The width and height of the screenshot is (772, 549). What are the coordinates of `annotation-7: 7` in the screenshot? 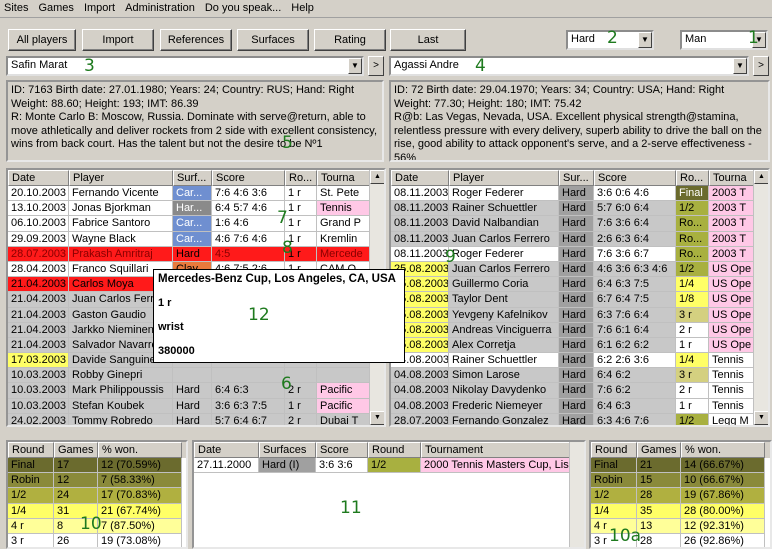 It's located at (282, 218).